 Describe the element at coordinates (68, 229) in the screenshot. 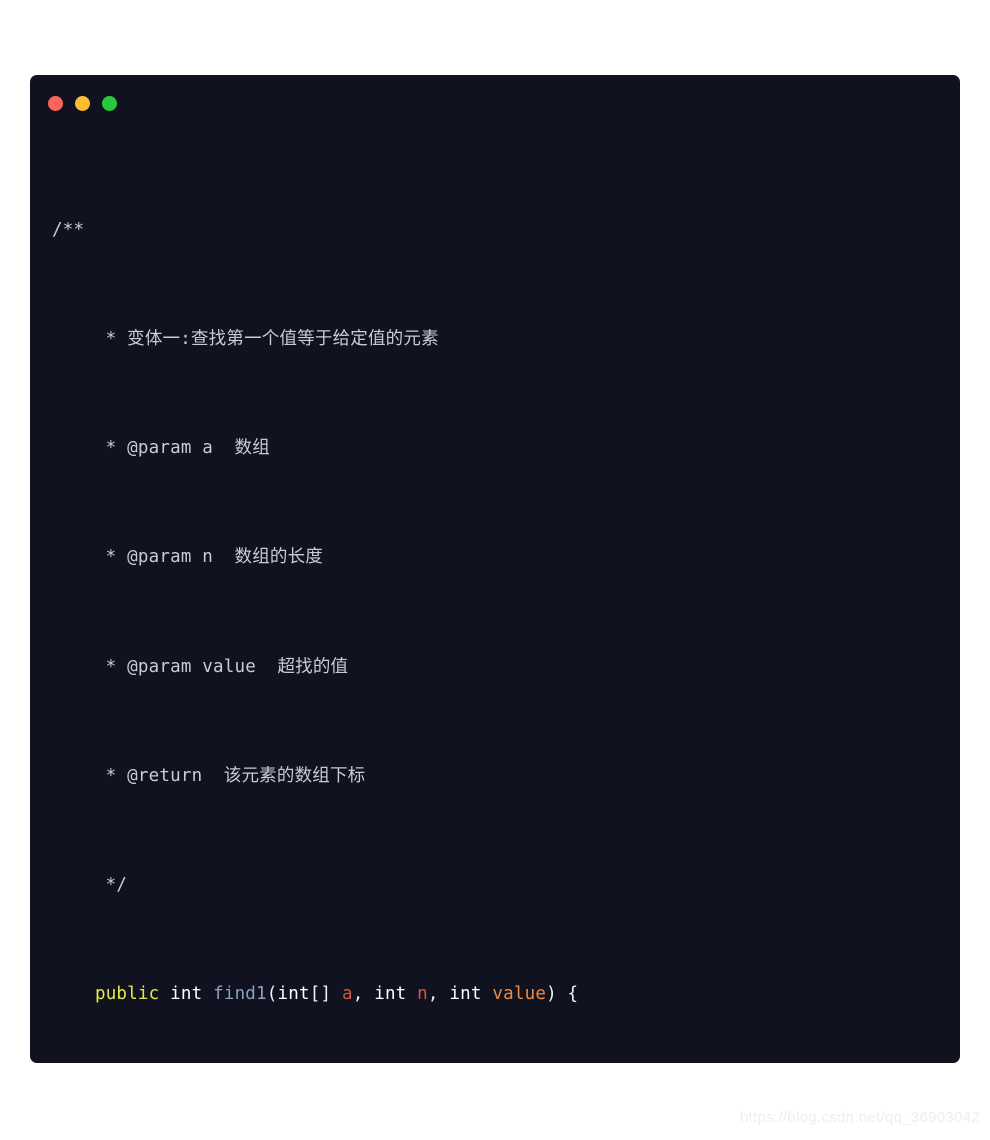

I see `code-line: /**` at that location.